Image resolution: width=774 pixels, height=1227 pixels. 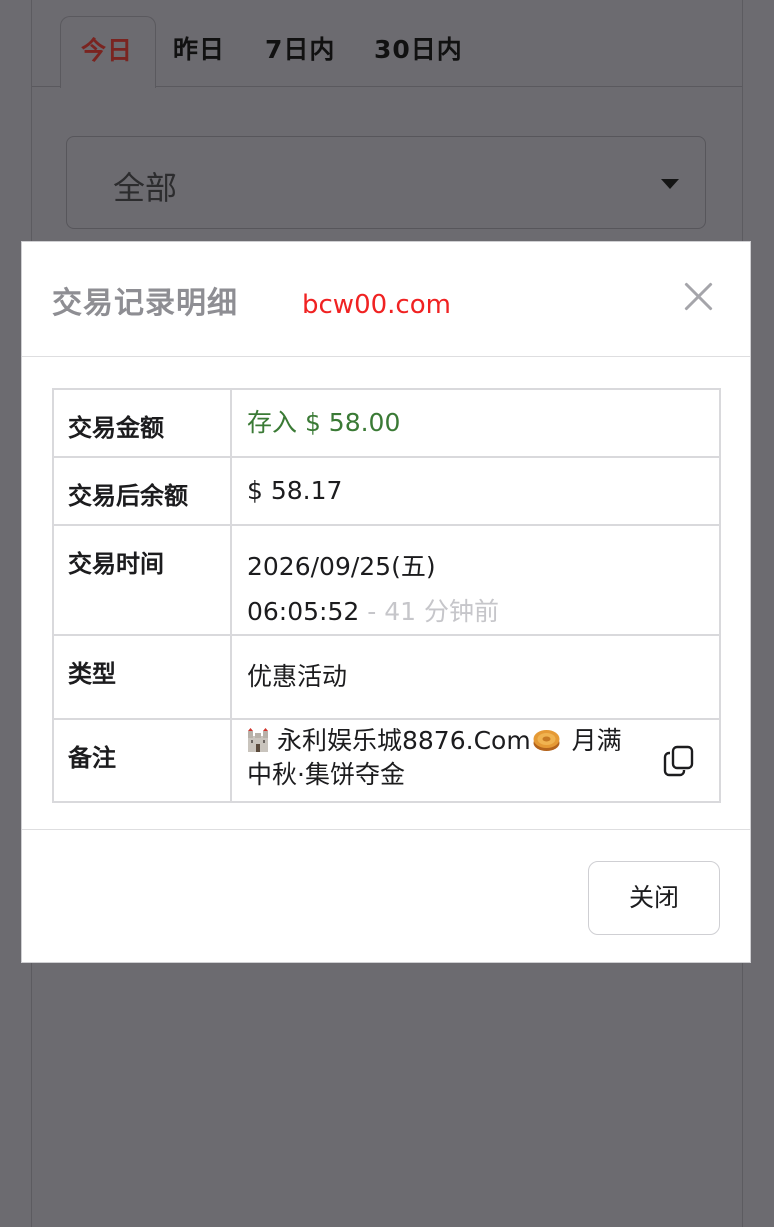 I want to click on tab-yesterday: 昨日, so click(x=199, y=48).